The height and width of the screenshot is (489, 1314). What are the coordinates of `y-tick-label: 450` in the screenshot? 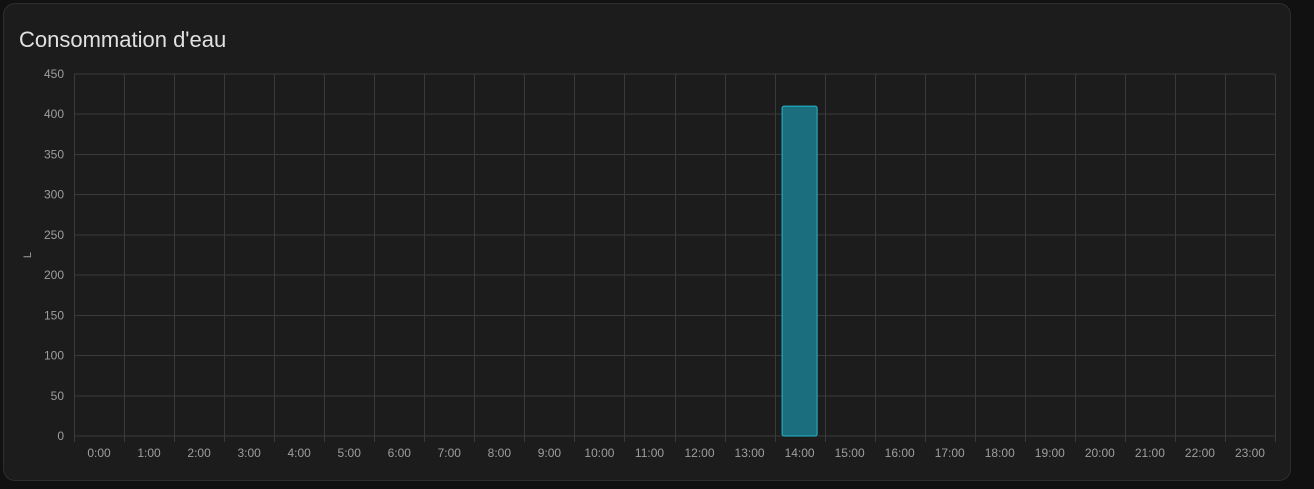 It's located at (54, 74).